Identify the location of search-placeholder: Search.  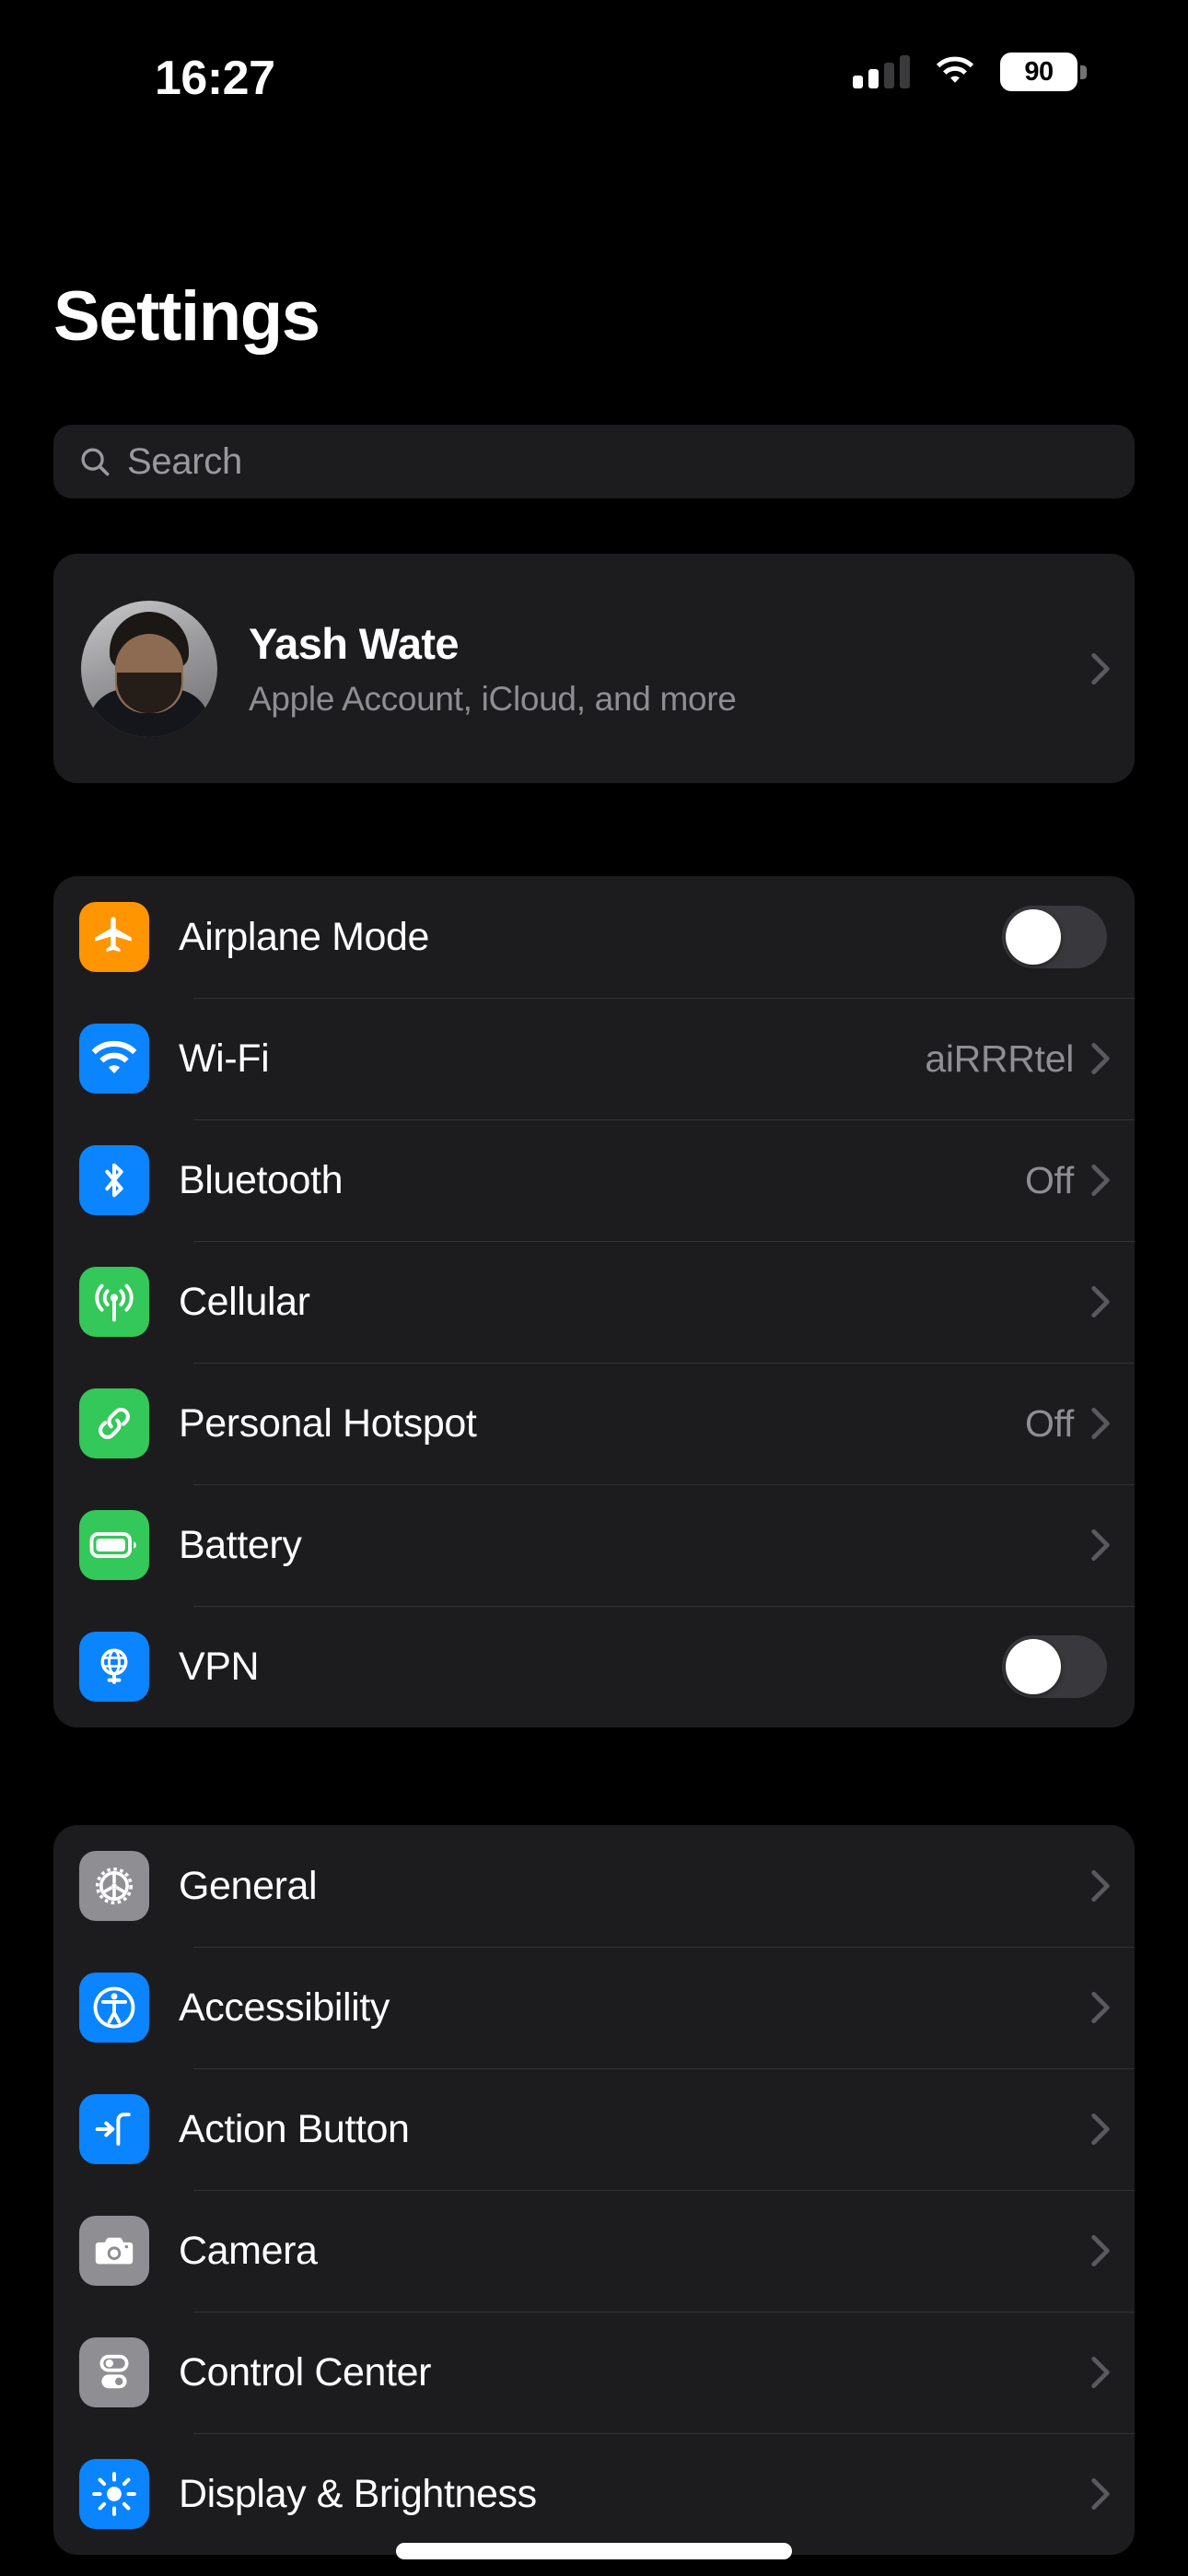
(184, 461).